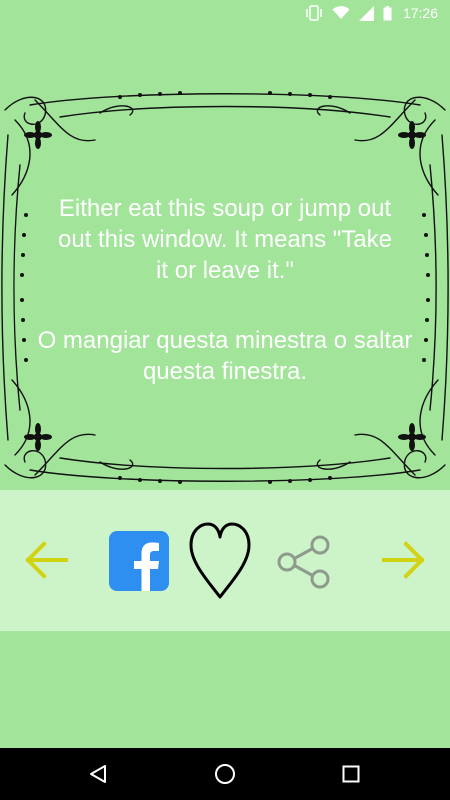  What do you see at coordinates (225, 14) in the screenshot?
I see `status-bar: 17:26` at bounding box center [225, 14].